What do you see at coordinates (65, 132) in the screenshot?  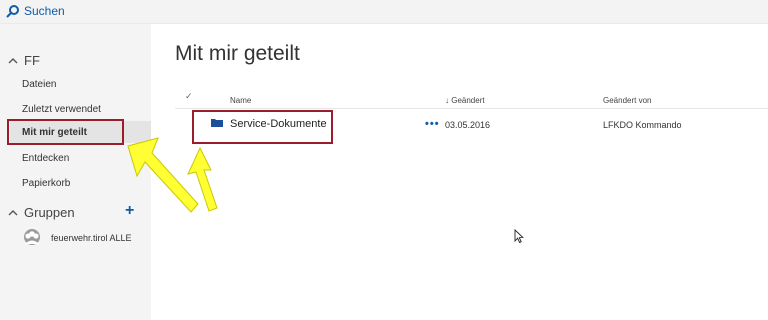 I see `highlight-box-sidebar` at bounding box center [65, 132].